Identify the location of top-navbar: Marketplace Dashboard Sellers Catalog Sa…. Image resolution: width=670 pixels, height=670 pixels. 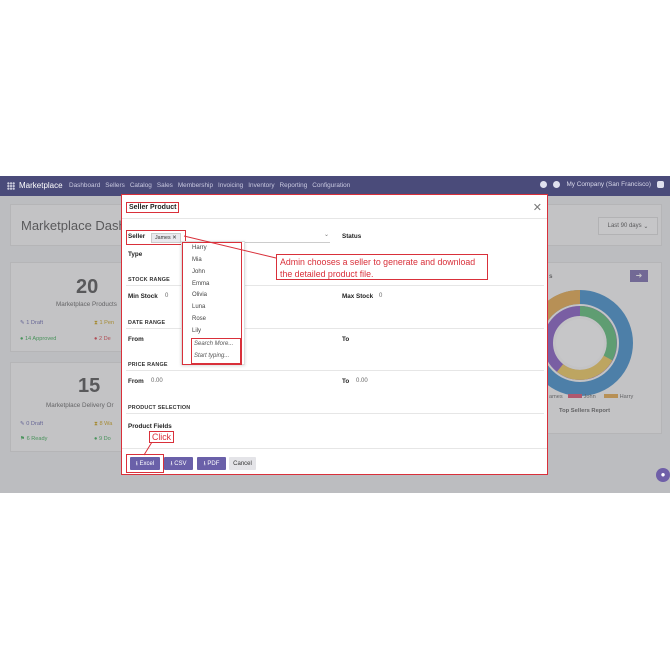
(335, 186).